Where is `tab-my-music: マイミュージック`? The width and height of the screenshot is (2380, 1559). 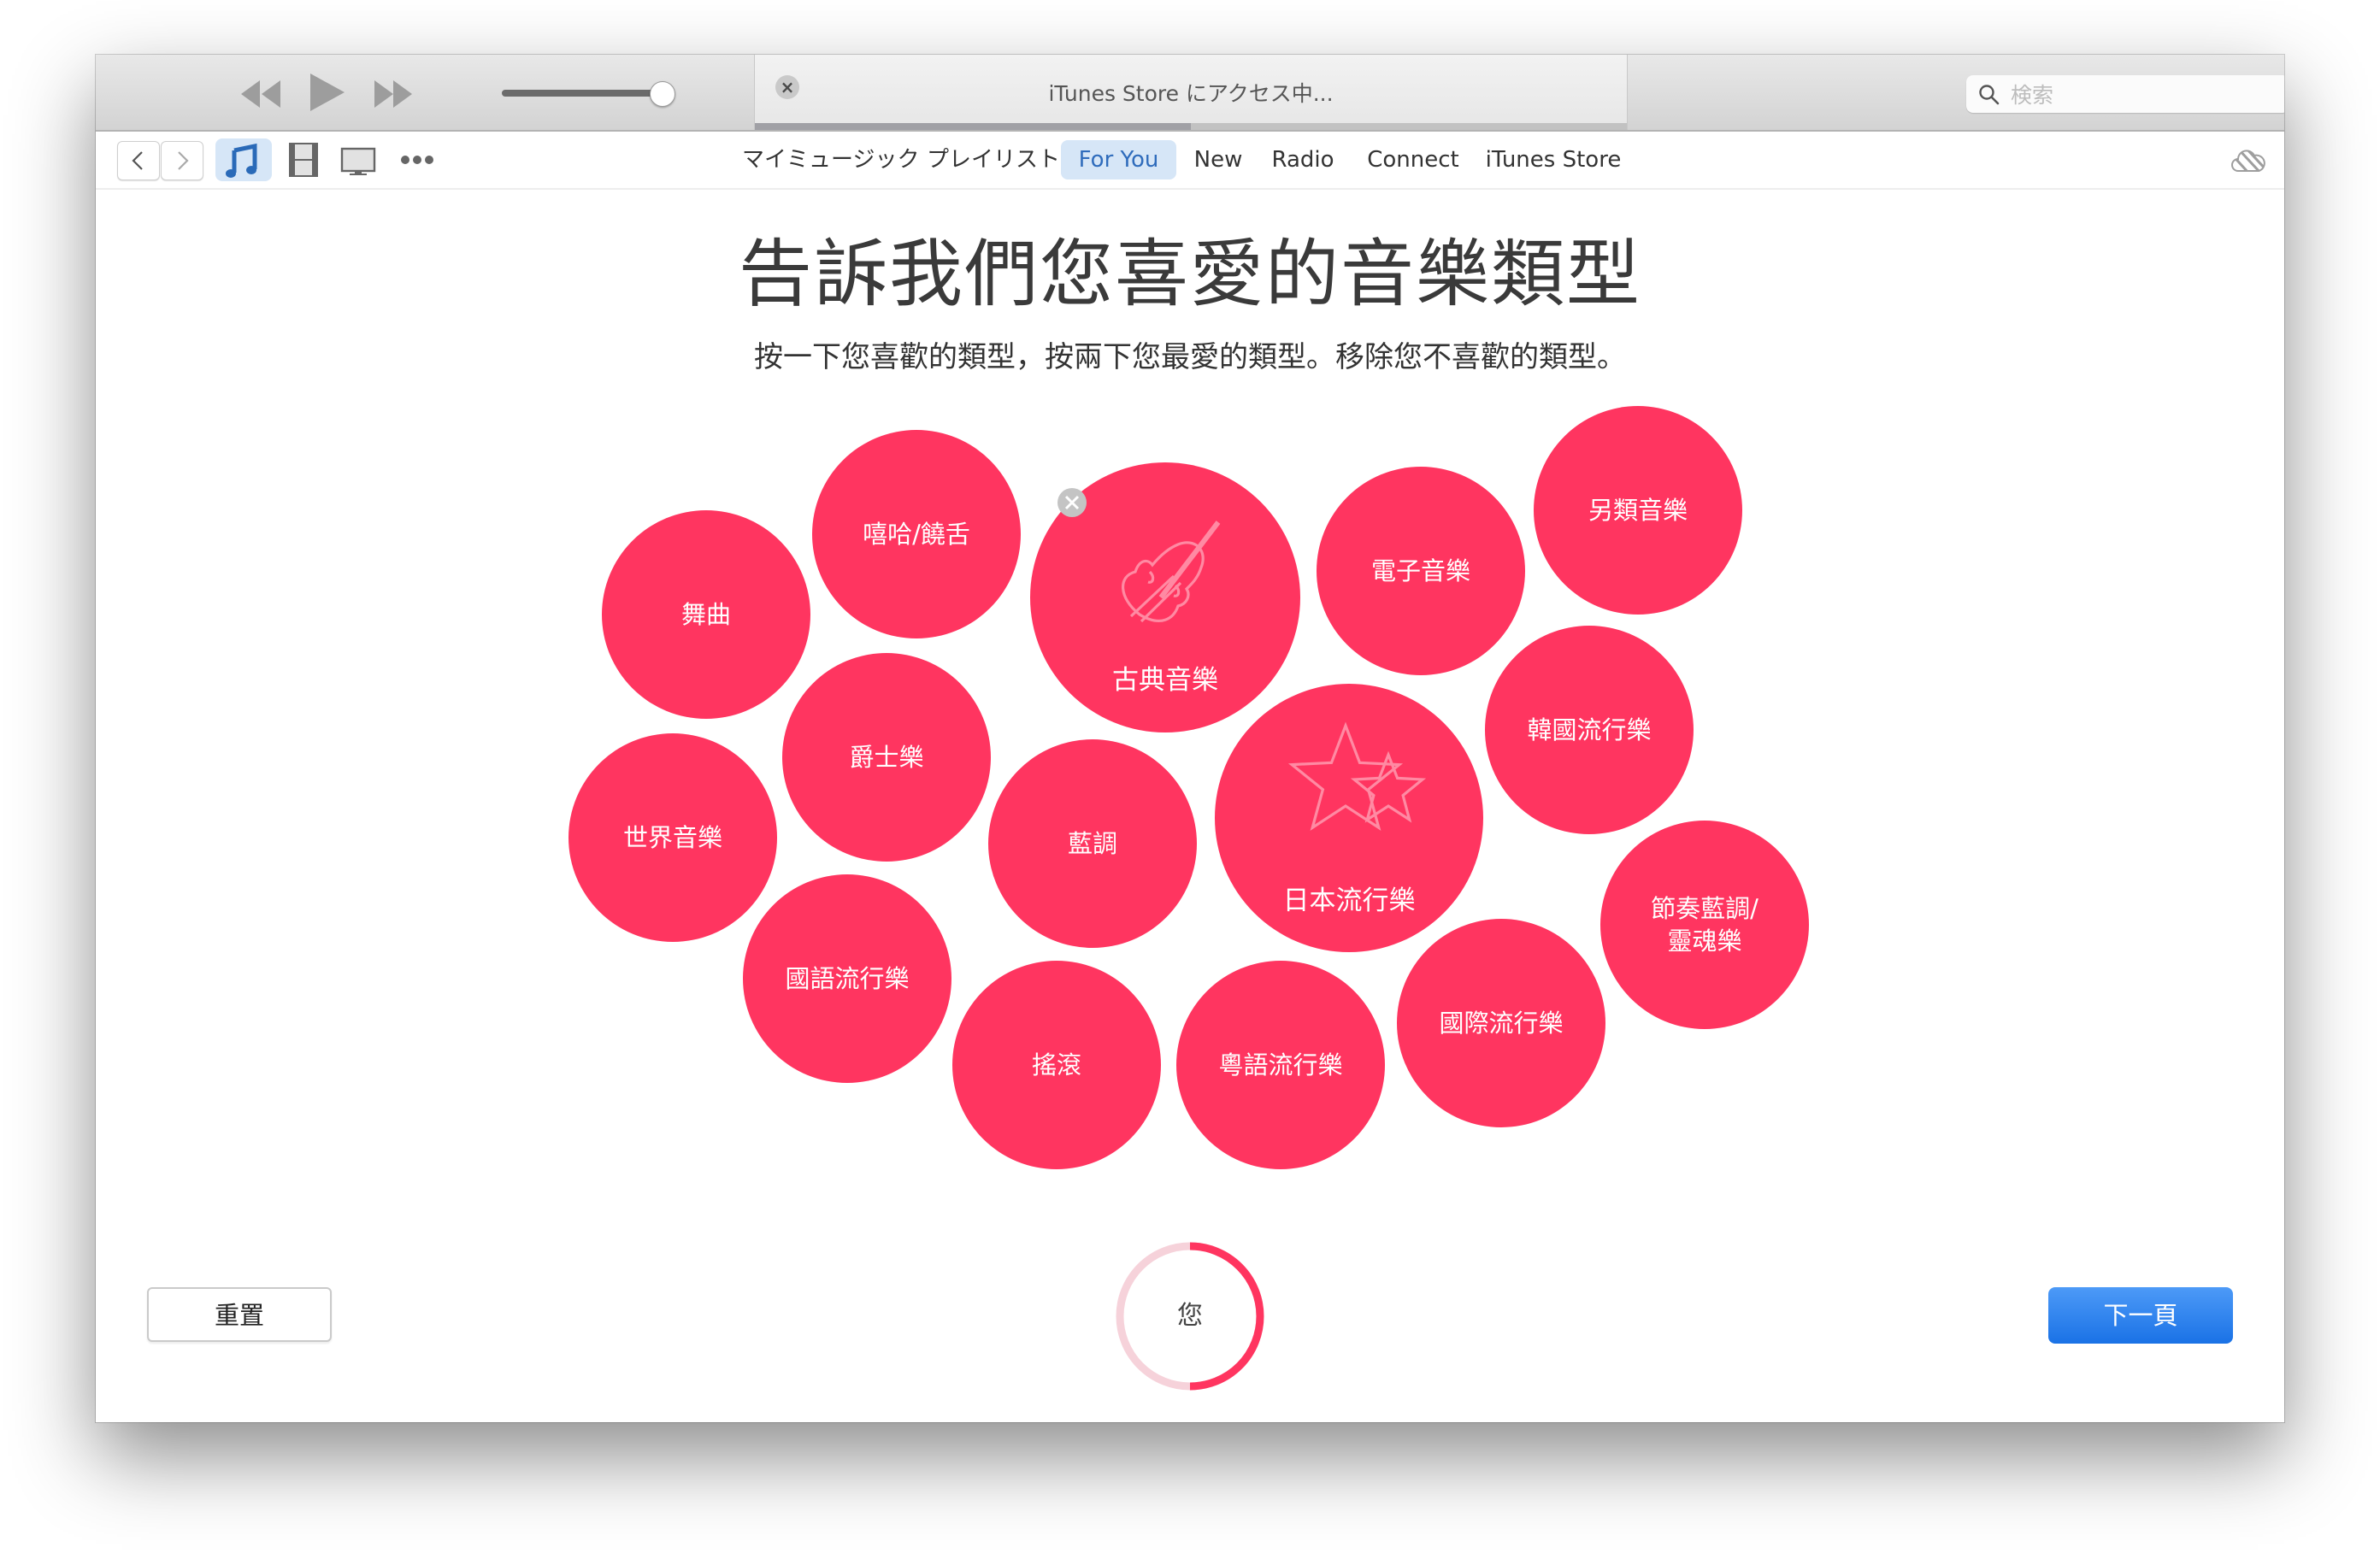
tab-my-music: マイミュージック is located at coordinates (831, 159).